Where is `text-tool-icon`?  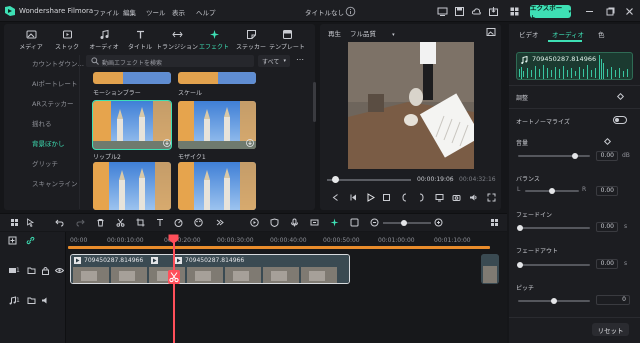
text-tool-icon is located at coordinates (160, 222).